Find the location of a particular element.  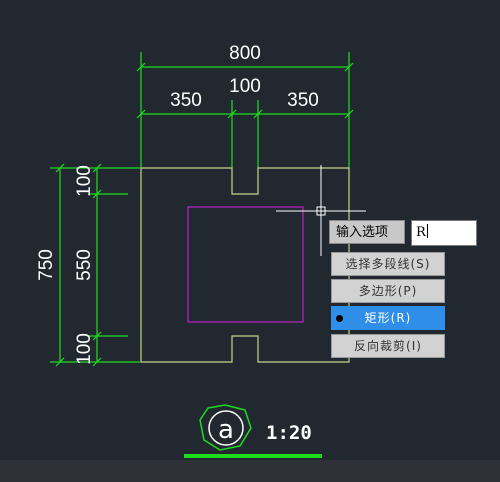

menu-item-select-polyline: 选择多段线(S) is located at coordinates (388, 264).